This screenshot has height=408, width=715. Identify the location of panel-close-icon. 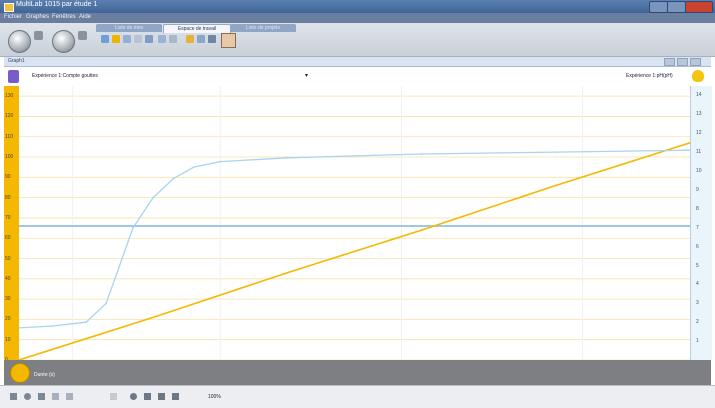
(695, 62).